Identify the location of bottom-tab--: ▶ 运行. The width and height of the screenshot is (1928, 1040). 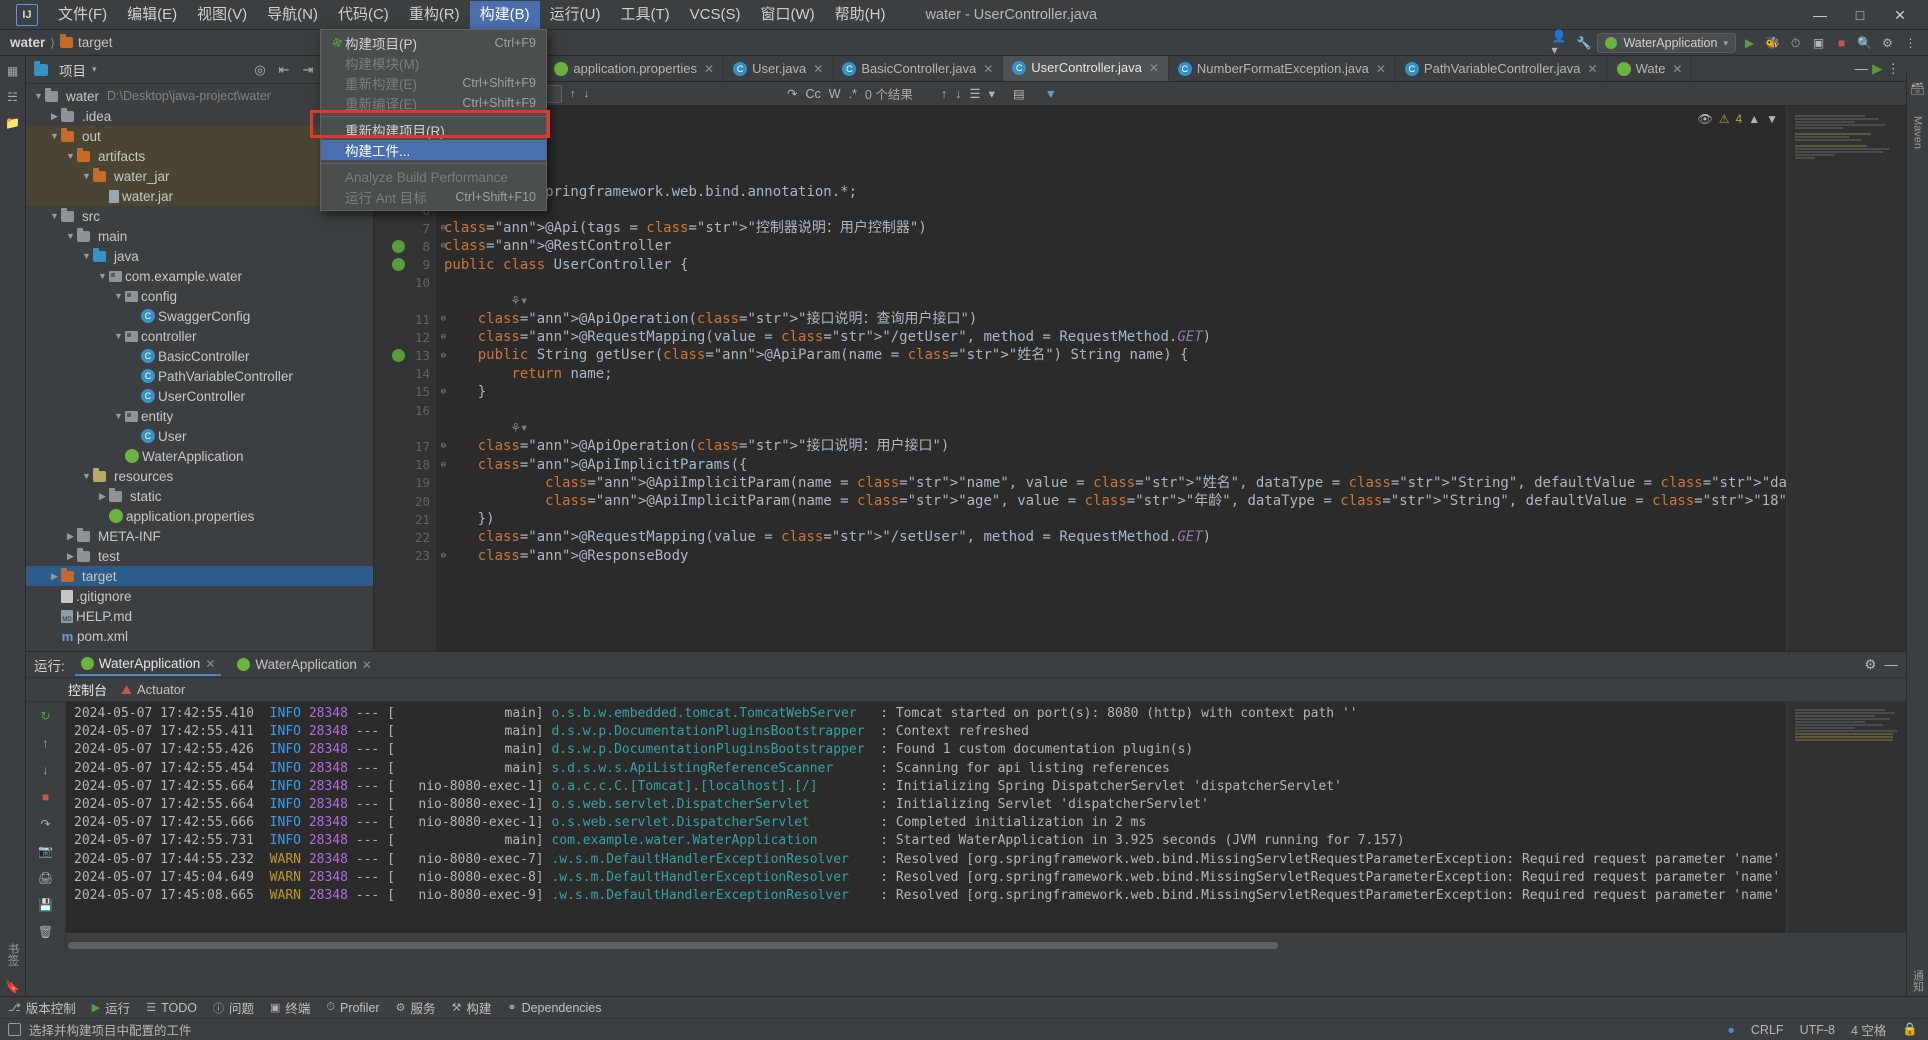
(111, 1007).